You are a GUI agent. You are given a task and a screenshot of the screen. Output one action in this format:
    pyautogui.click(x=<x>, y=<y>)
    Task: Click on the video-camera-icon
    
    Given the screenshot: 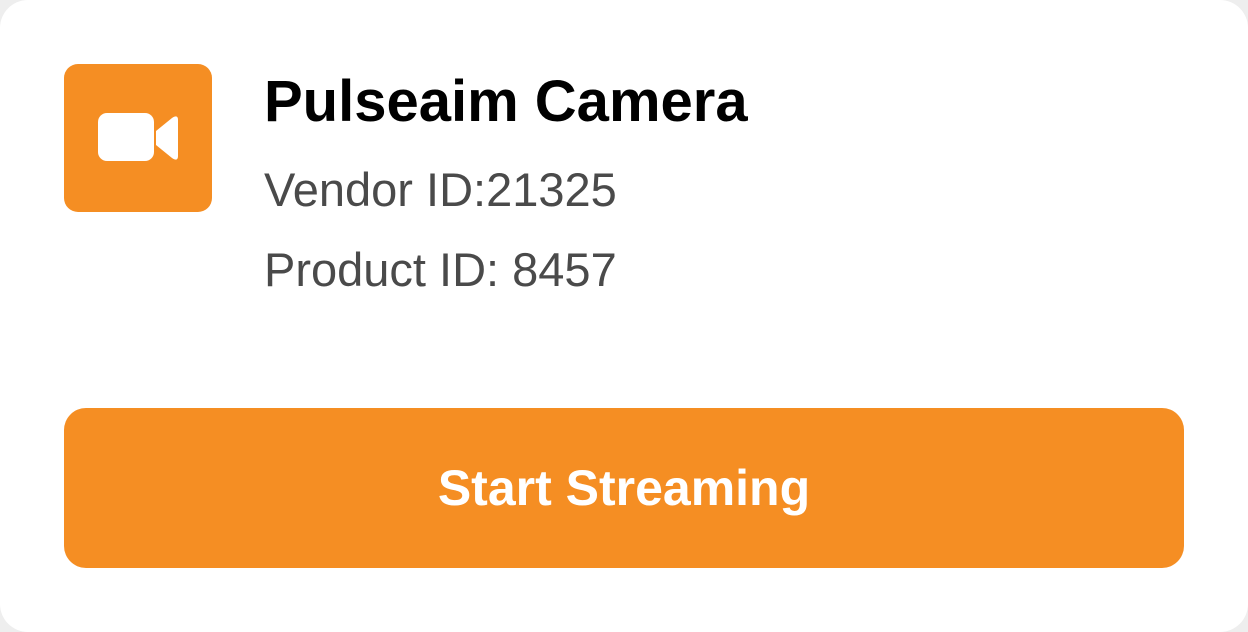 What is the action you would take?
    pyautogui.click(x=138, y=137)
    